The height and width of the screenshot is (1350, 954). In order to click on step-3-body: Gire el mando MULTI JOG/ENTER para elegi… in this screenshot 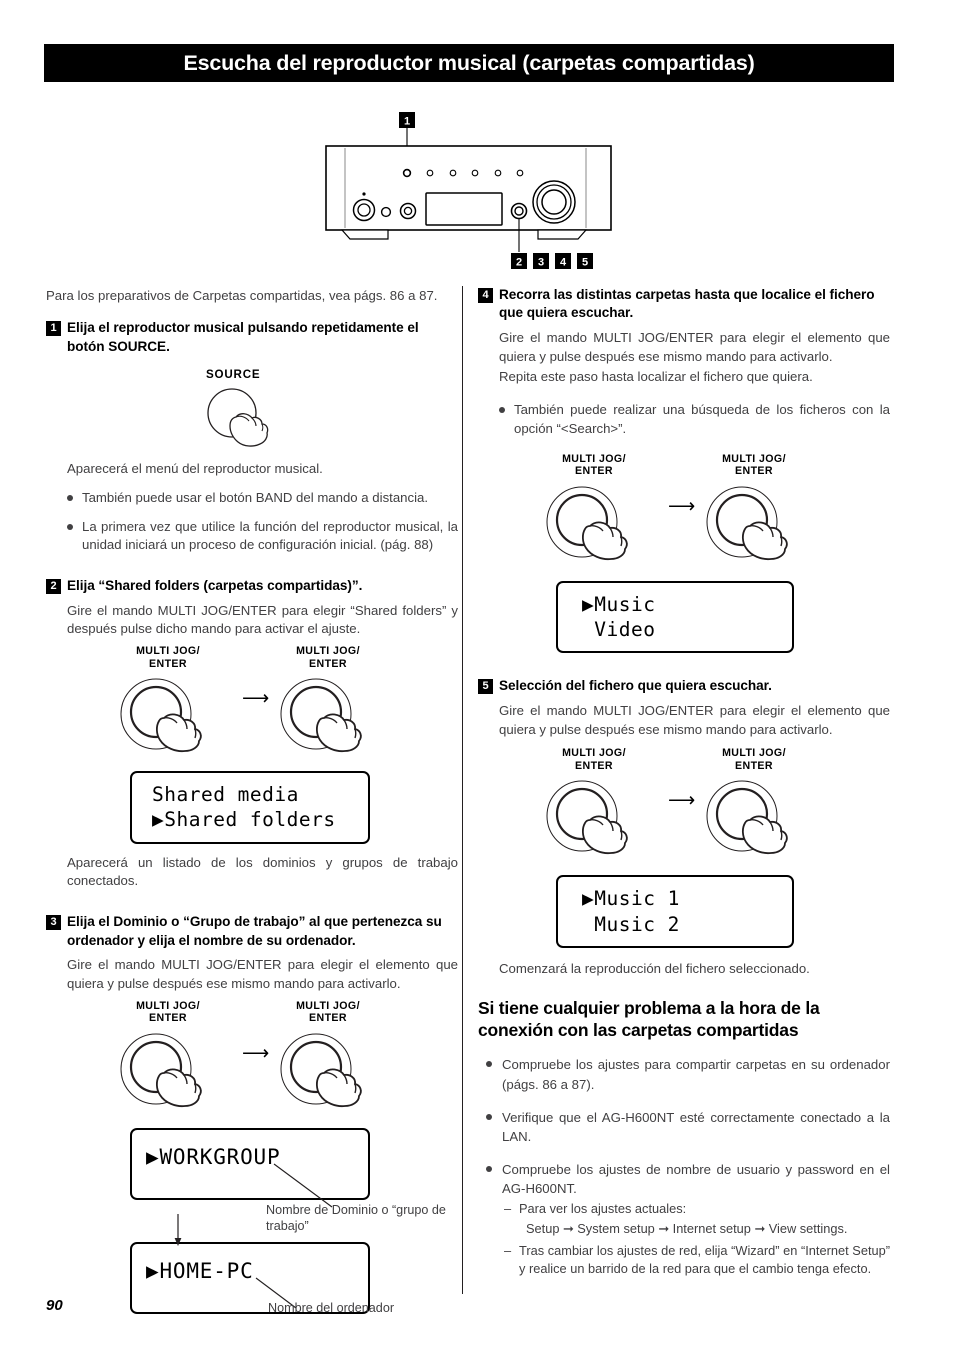, I will do `click(262, 974)`.